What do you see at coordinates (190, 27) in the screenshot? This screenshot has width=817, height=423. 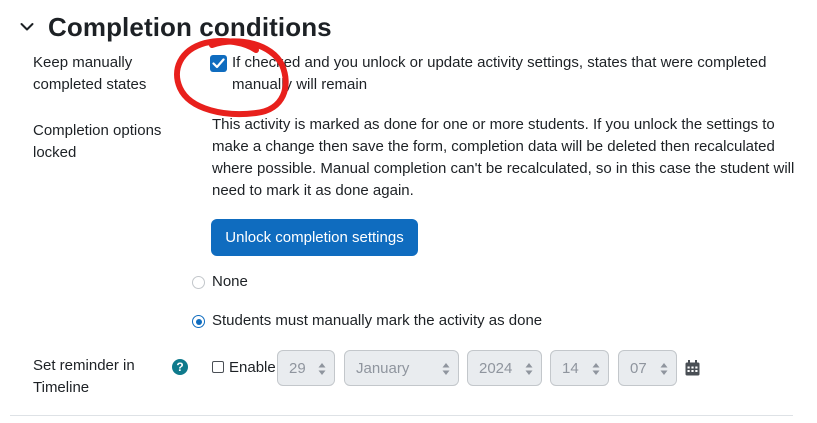 I see `section-title: Completion conditions` at bounding box center [190, 27].